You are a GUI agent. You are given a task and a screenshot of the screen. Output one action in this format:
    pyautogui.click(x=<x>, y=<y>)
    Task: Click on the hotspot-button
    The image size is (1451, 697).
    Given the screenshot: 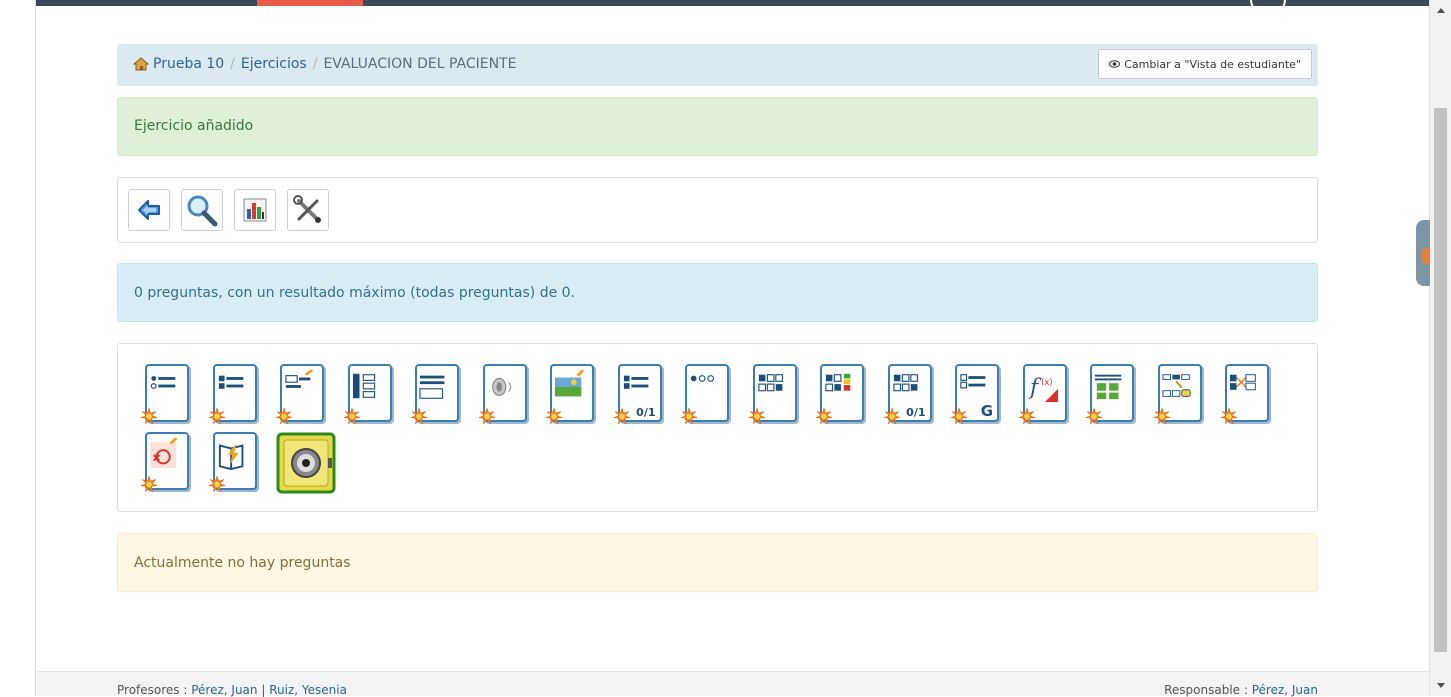 What is the action you would take?
    pyautogui.click(x=570, y=395)
    